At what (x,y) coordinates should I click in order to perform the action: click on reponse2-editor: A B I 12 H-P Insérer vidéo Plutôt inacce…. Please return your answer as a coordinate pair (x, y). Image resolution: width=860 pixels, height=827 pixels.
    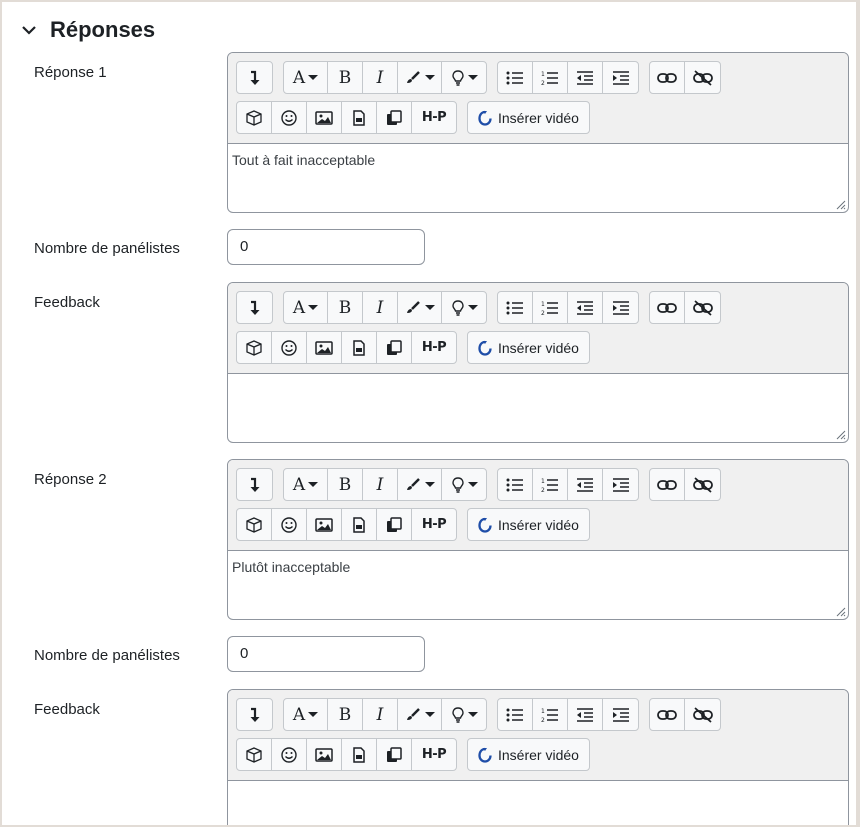
    Looking at the image, I should click on (538, 539).